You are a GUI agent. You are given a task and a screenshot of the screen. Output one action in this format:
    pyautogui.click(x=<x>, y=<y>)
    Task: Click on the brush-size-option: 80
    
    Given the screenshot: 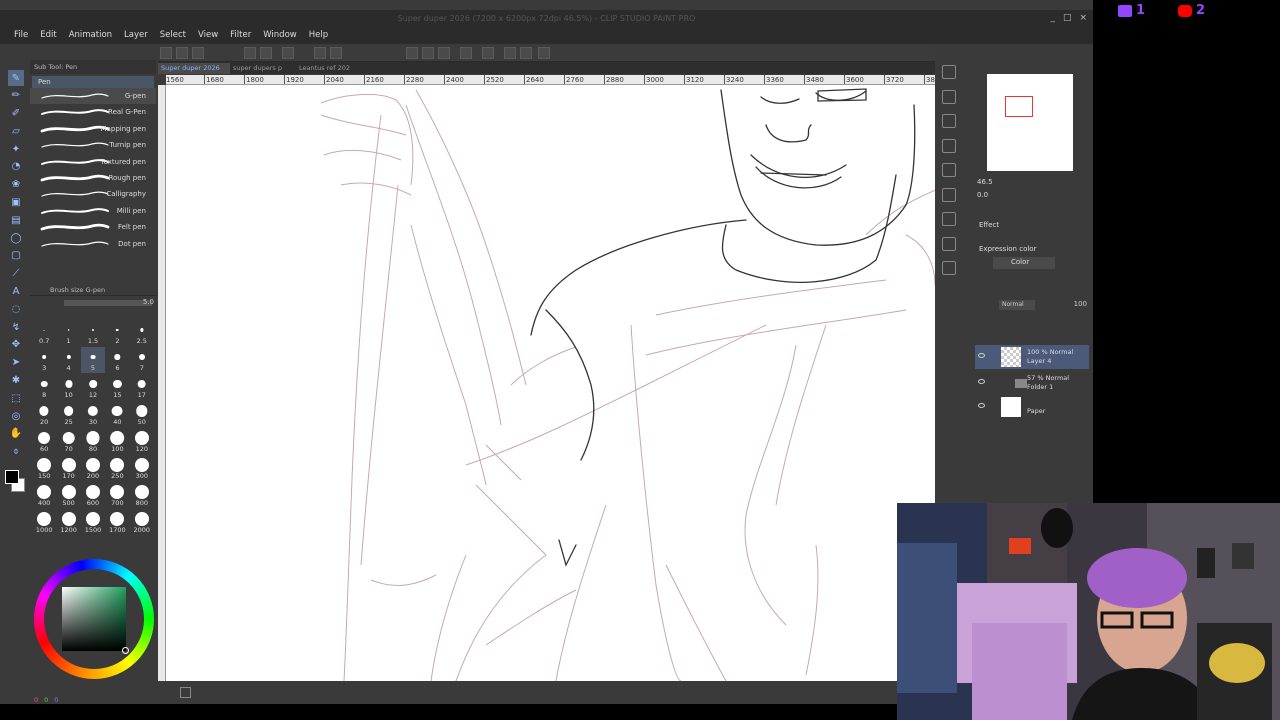 What is the action you would take?
    pyautogui.click(x=93, y=441)
    